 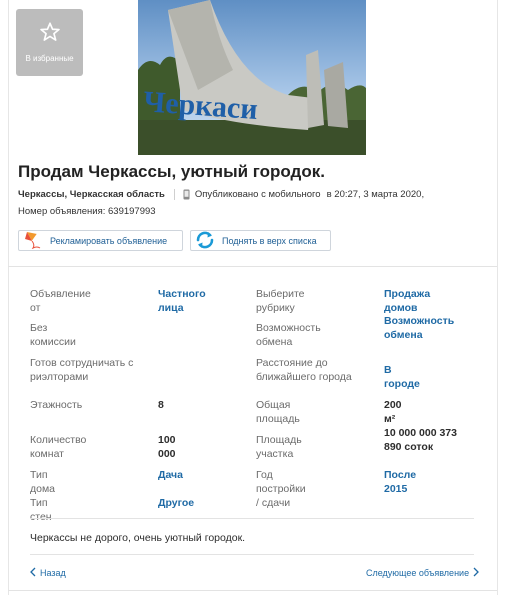 I want to click on param-label: Выберите рубрику, so click(x=280, y=301).